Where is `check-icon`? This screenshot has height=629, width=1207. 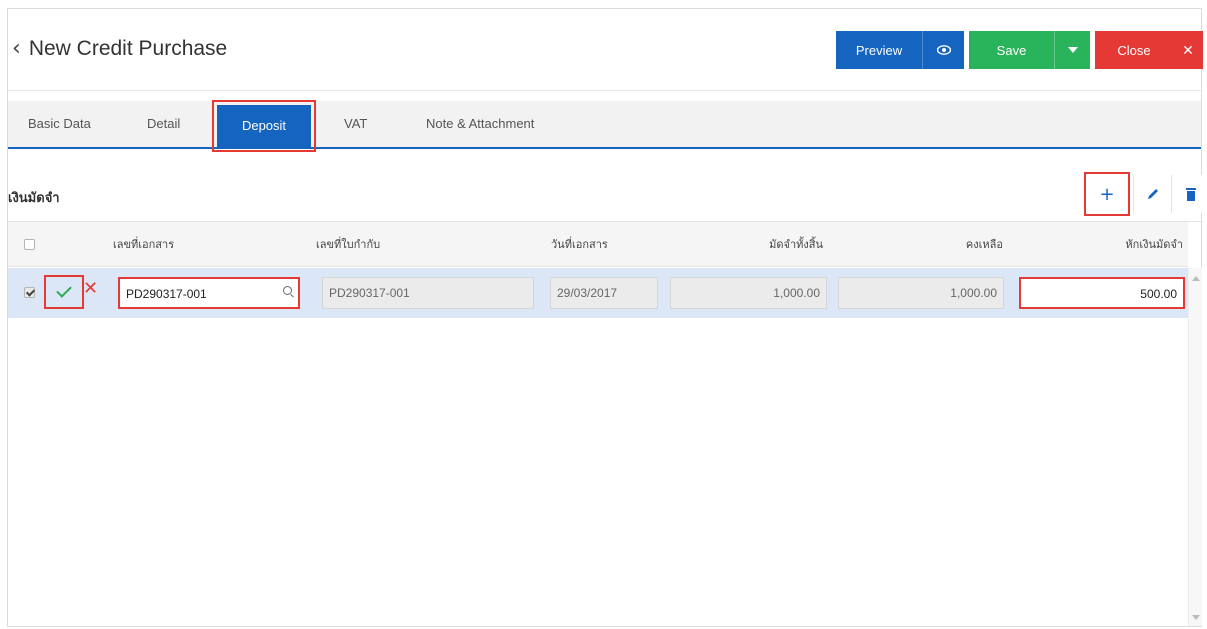 check-icon is located at coordinates (64, 290).